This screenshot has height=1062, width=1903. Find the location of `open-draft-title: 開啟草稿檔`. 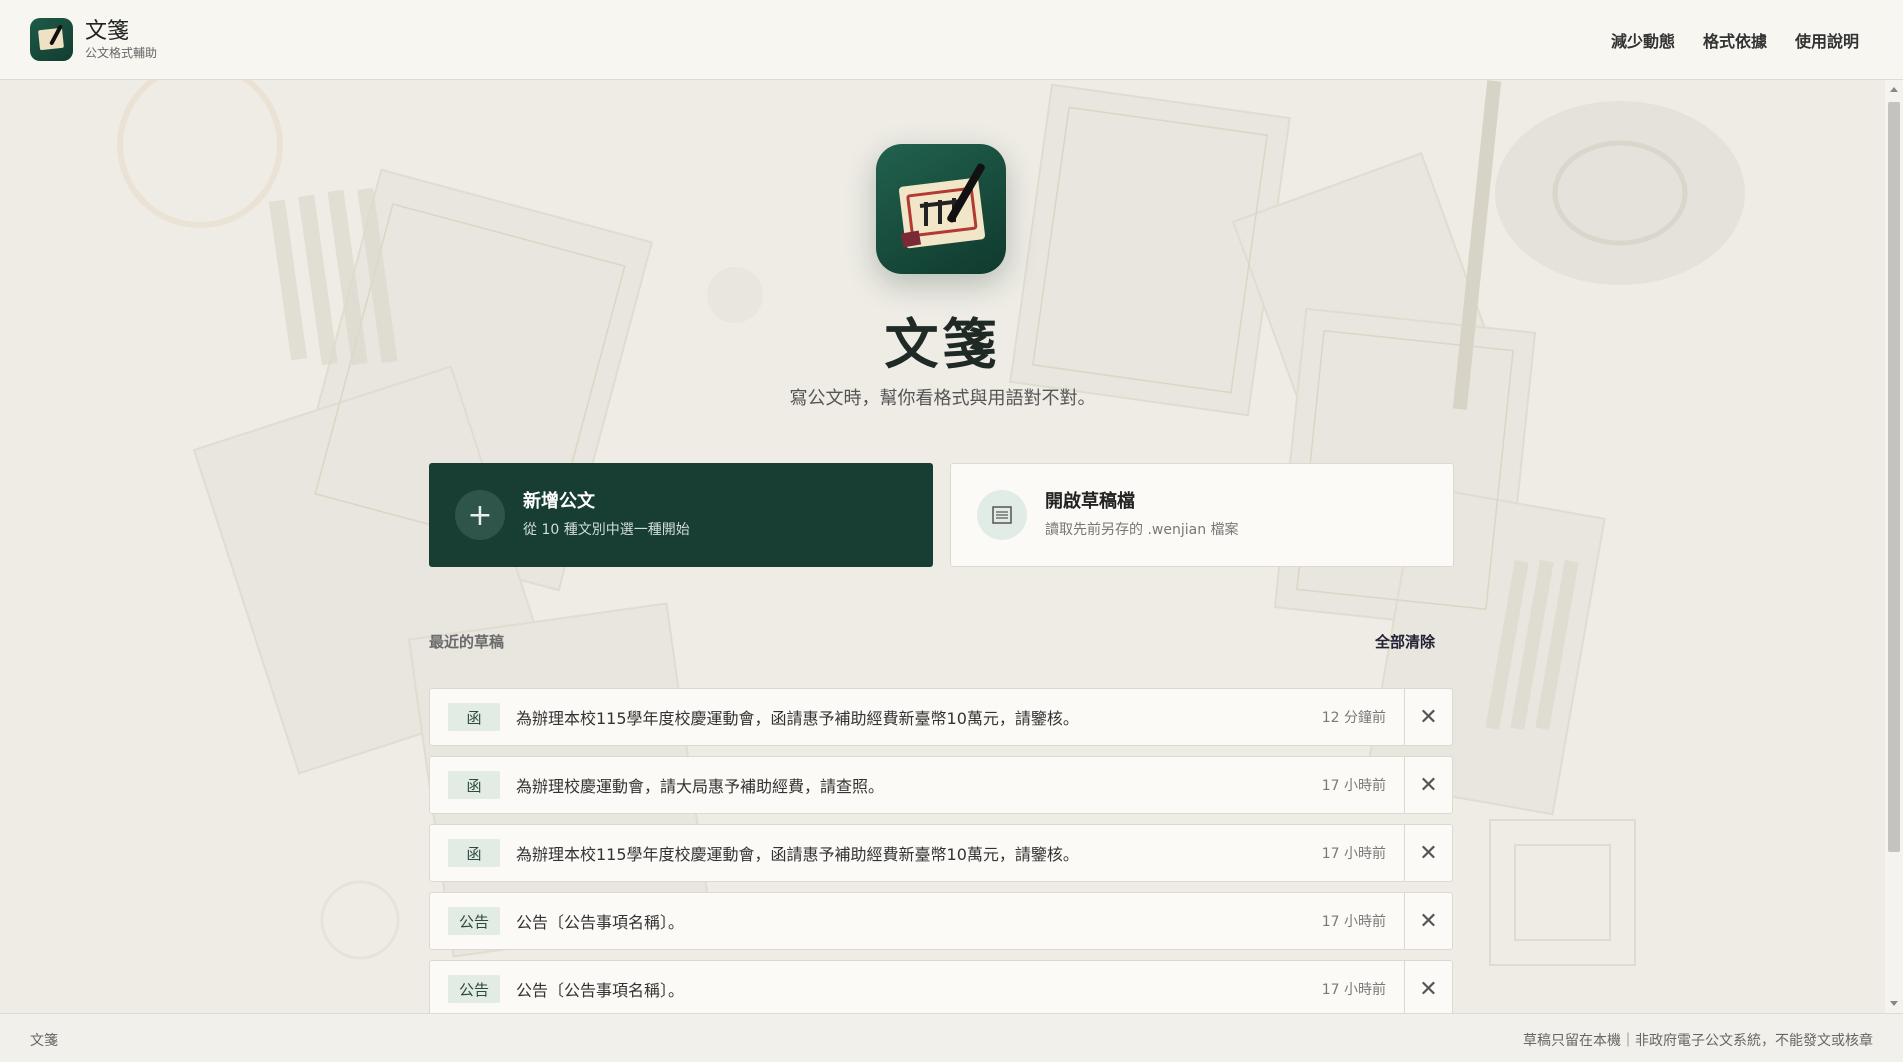

open-draft-title: 開啟草稿檔 is located at coordinates (1090, 501).